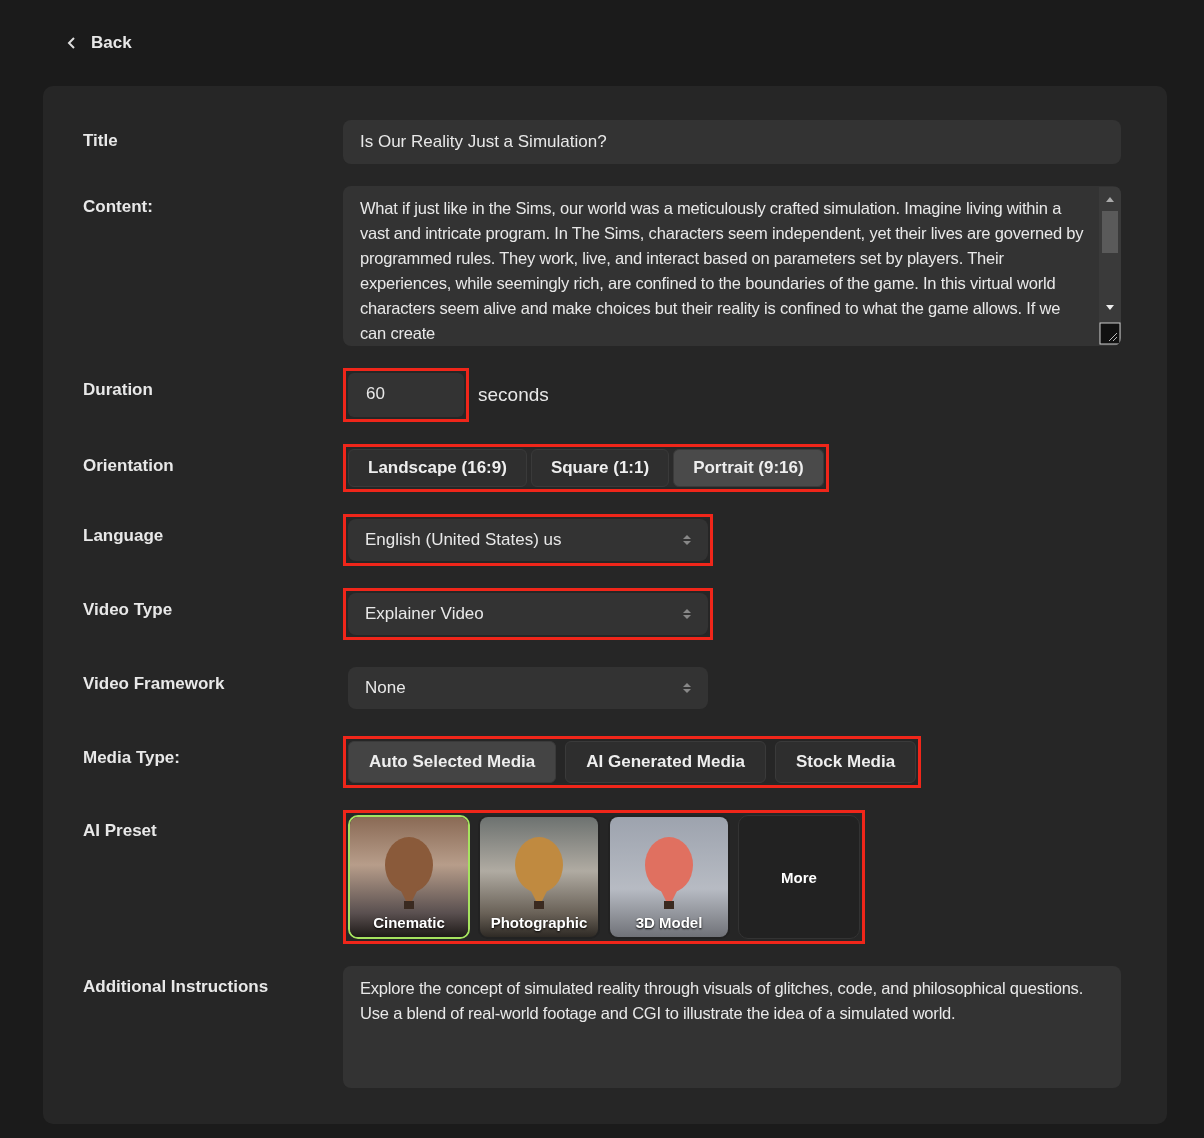  Describe the element at coordinates (528, 540) in the screenshot. I see `language-select: English (United States) us` at that location.